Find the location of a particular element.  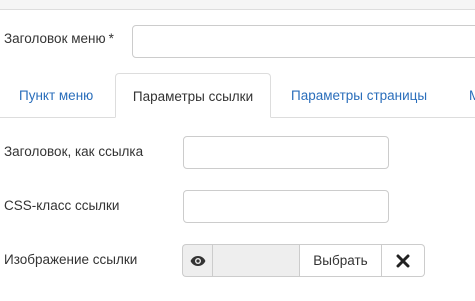

tab-link-params: Параметры ссылки is located at coordinates (193, 95).